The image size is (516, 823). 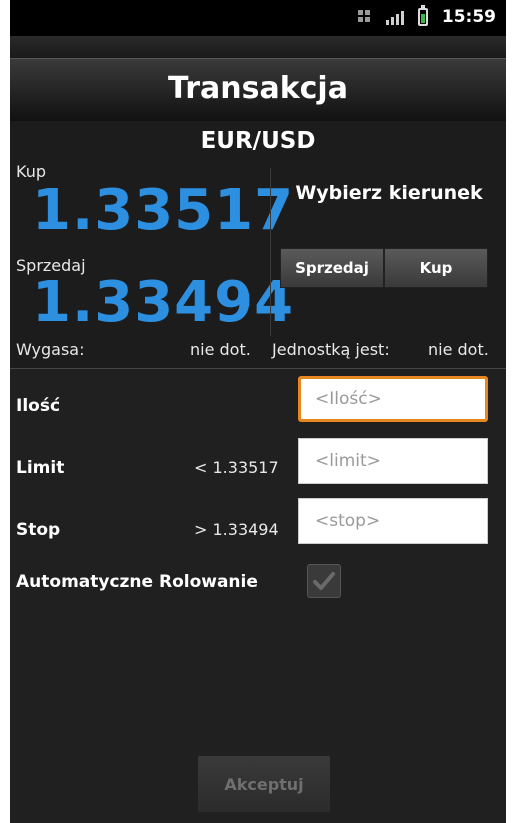 I want to click on unit-value: nie dot., so click(x=458, y=349).